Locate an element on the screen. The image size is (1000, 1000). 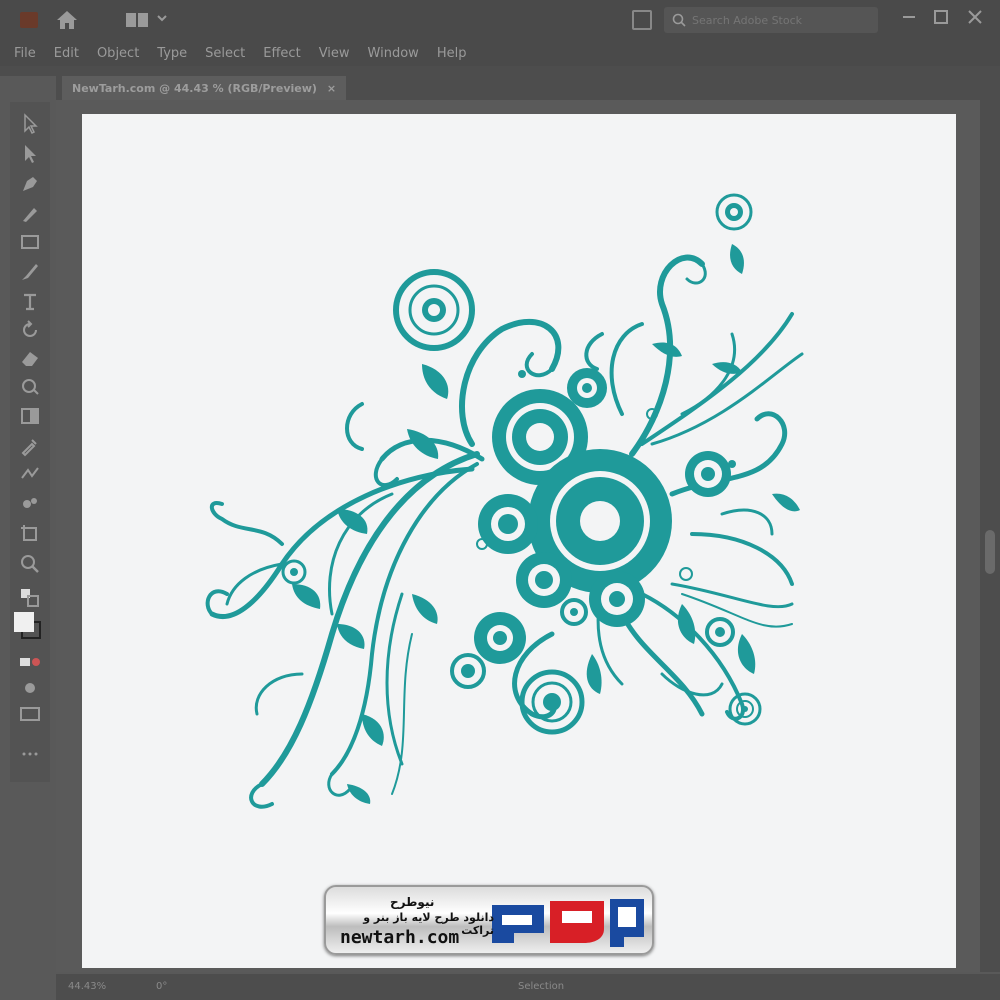
document-tab-label: NewTarh.com @ 44.43 % (RGB/Preview) is located at coordinates (194, 88).